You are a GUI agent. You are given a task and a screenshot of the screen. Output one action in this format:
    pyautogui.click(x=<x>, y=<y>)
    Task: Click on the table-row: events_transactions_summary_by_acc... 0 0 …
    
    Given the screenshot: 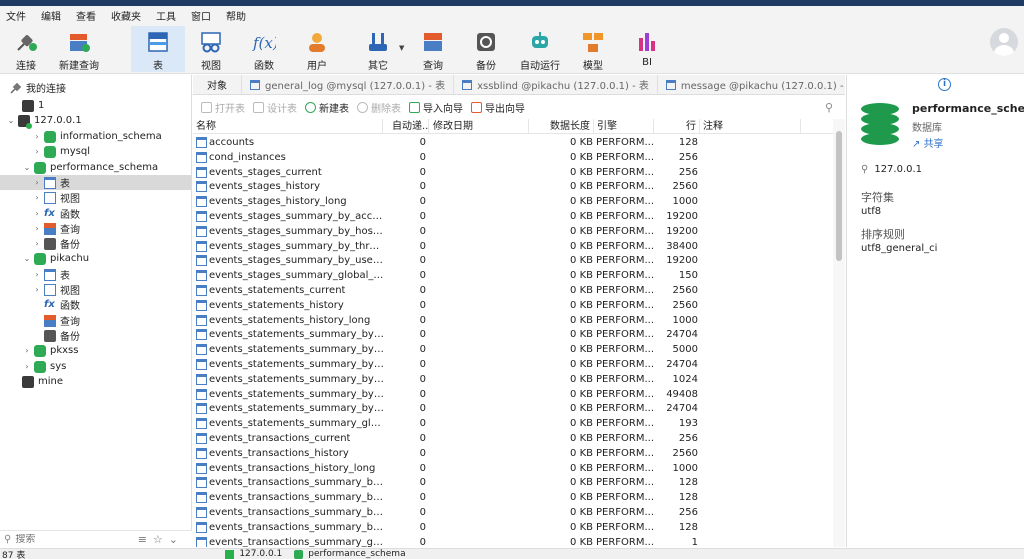 What is the action you would take?
    pyautogui.click(x=513, y=482)
    